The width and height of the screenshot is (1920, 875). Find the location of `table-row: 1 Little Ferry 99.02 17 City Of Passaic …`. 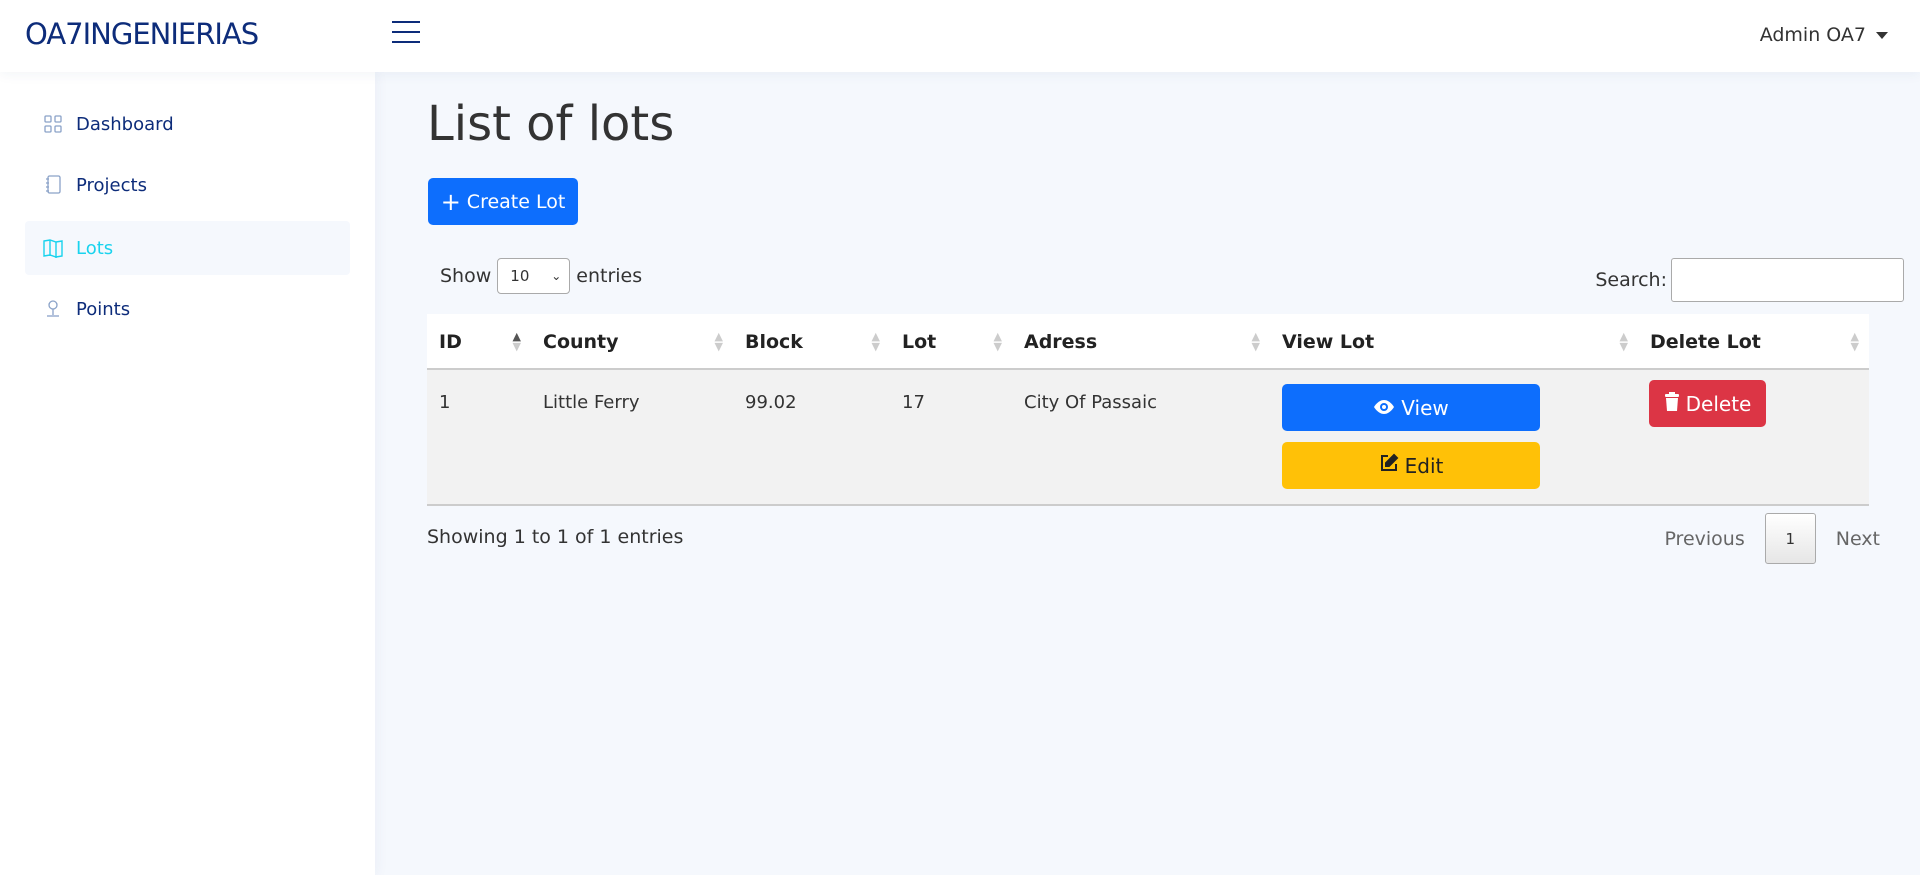

table-row: 1 Little Ferry 99.02 17 City Of Passaic … is located at coordinates (1148, 438).